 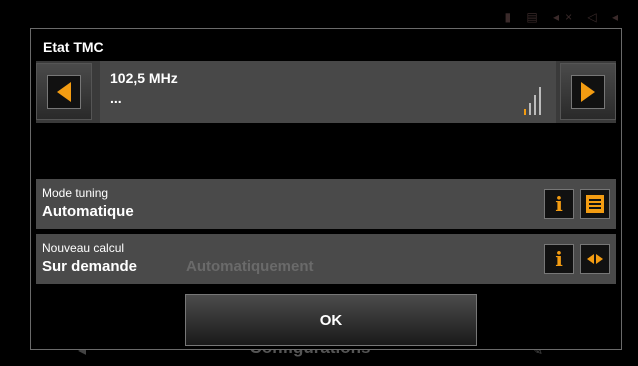 I want to click on recalculation-label: Nouveau calcul, so click(x=83, y=248).